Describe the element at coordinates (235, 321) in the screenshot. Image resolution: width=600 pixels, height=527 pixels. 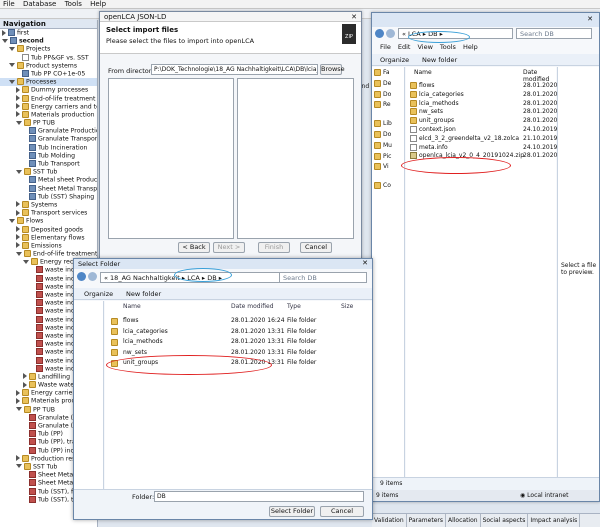
I see `folder-list-item: flows 28.01.2020 16:24 File folder` at that location.